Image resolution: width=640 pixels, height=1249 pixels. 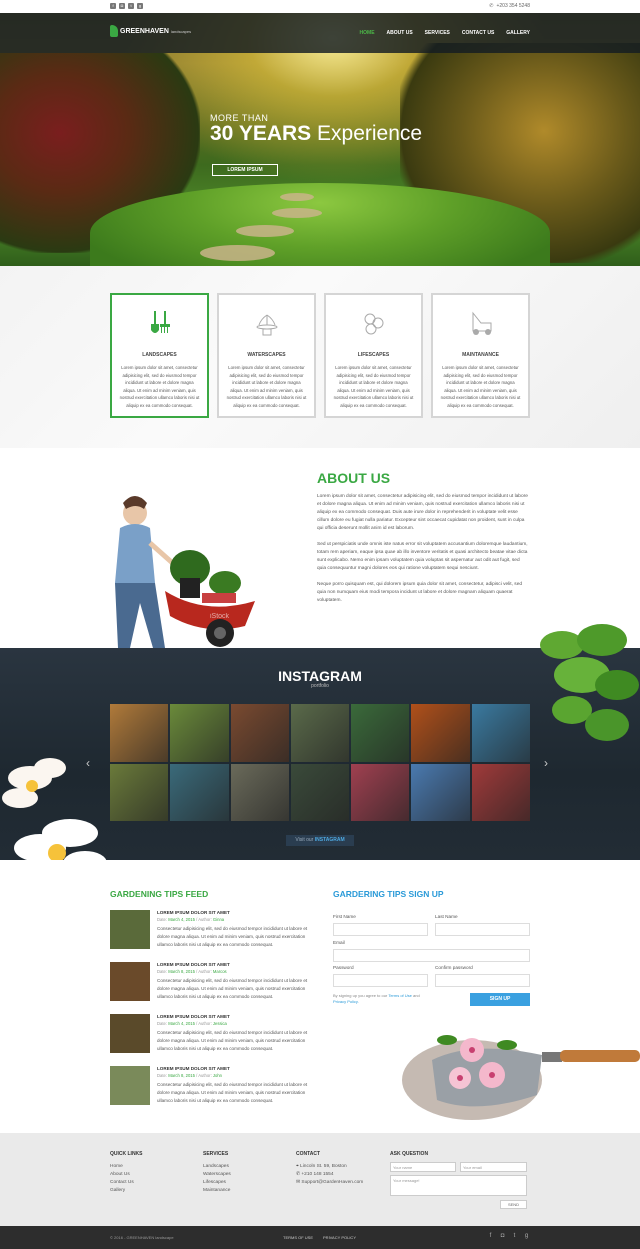 What do you see at coordinates (162, 1075) in the screenshot?
I see `tip-date-label: Date:` at bounding box center [162, 1075].